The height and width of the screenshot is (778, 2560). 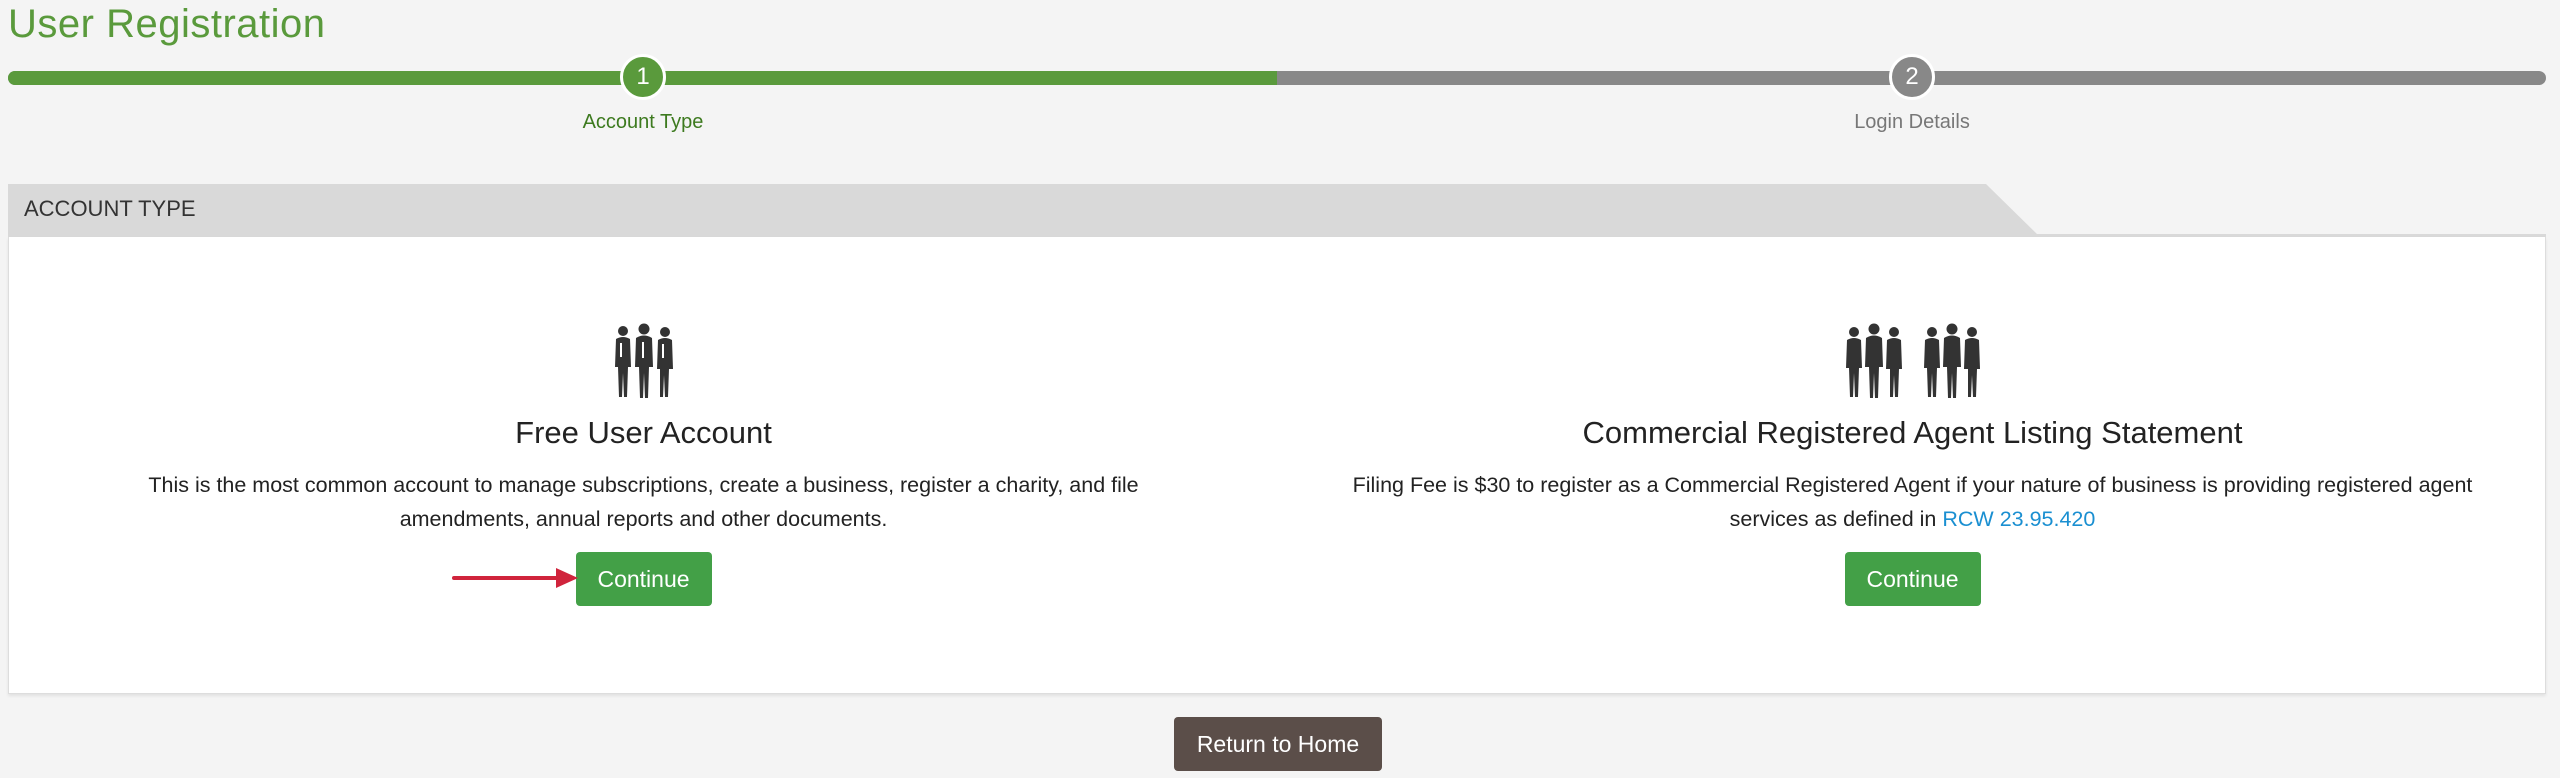 What do you see at coordinates (644, 363) in the screenshot?
I see `people-group-icon` at bounding box center [644, 363].